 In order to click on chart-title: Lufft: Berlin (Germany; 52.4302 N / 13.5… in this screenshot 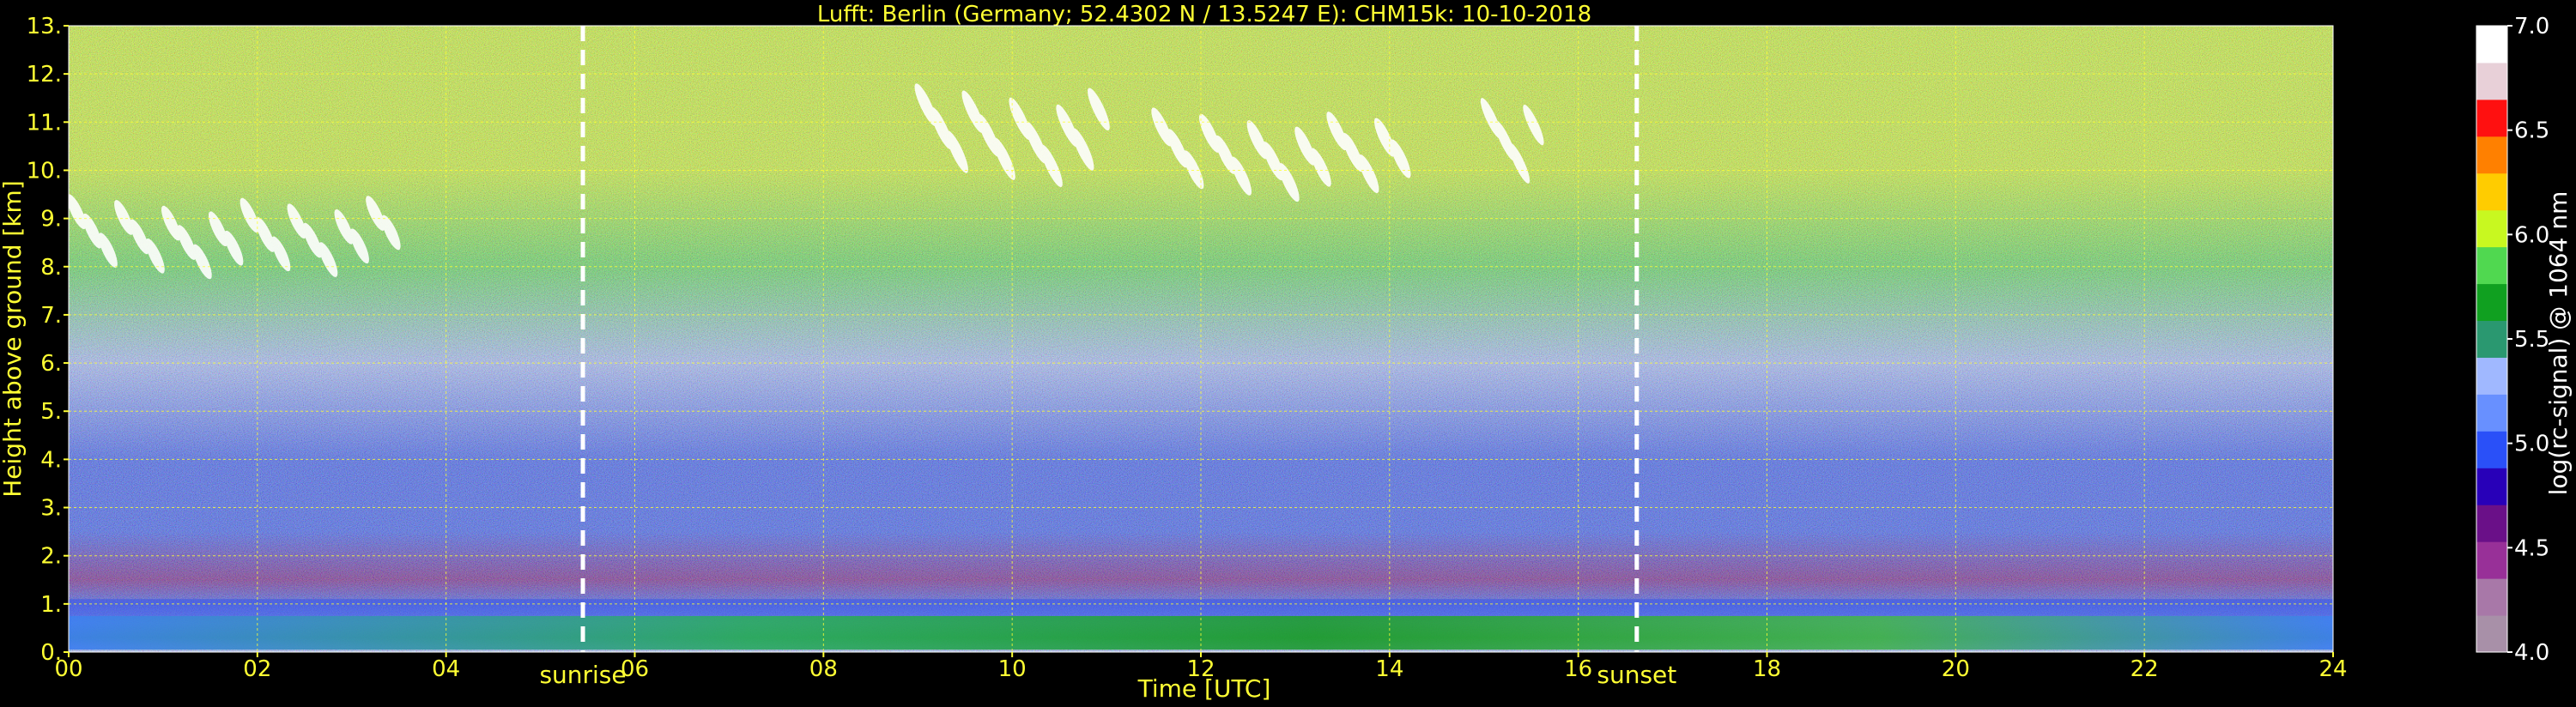, I will do `click(1204, 15)`.